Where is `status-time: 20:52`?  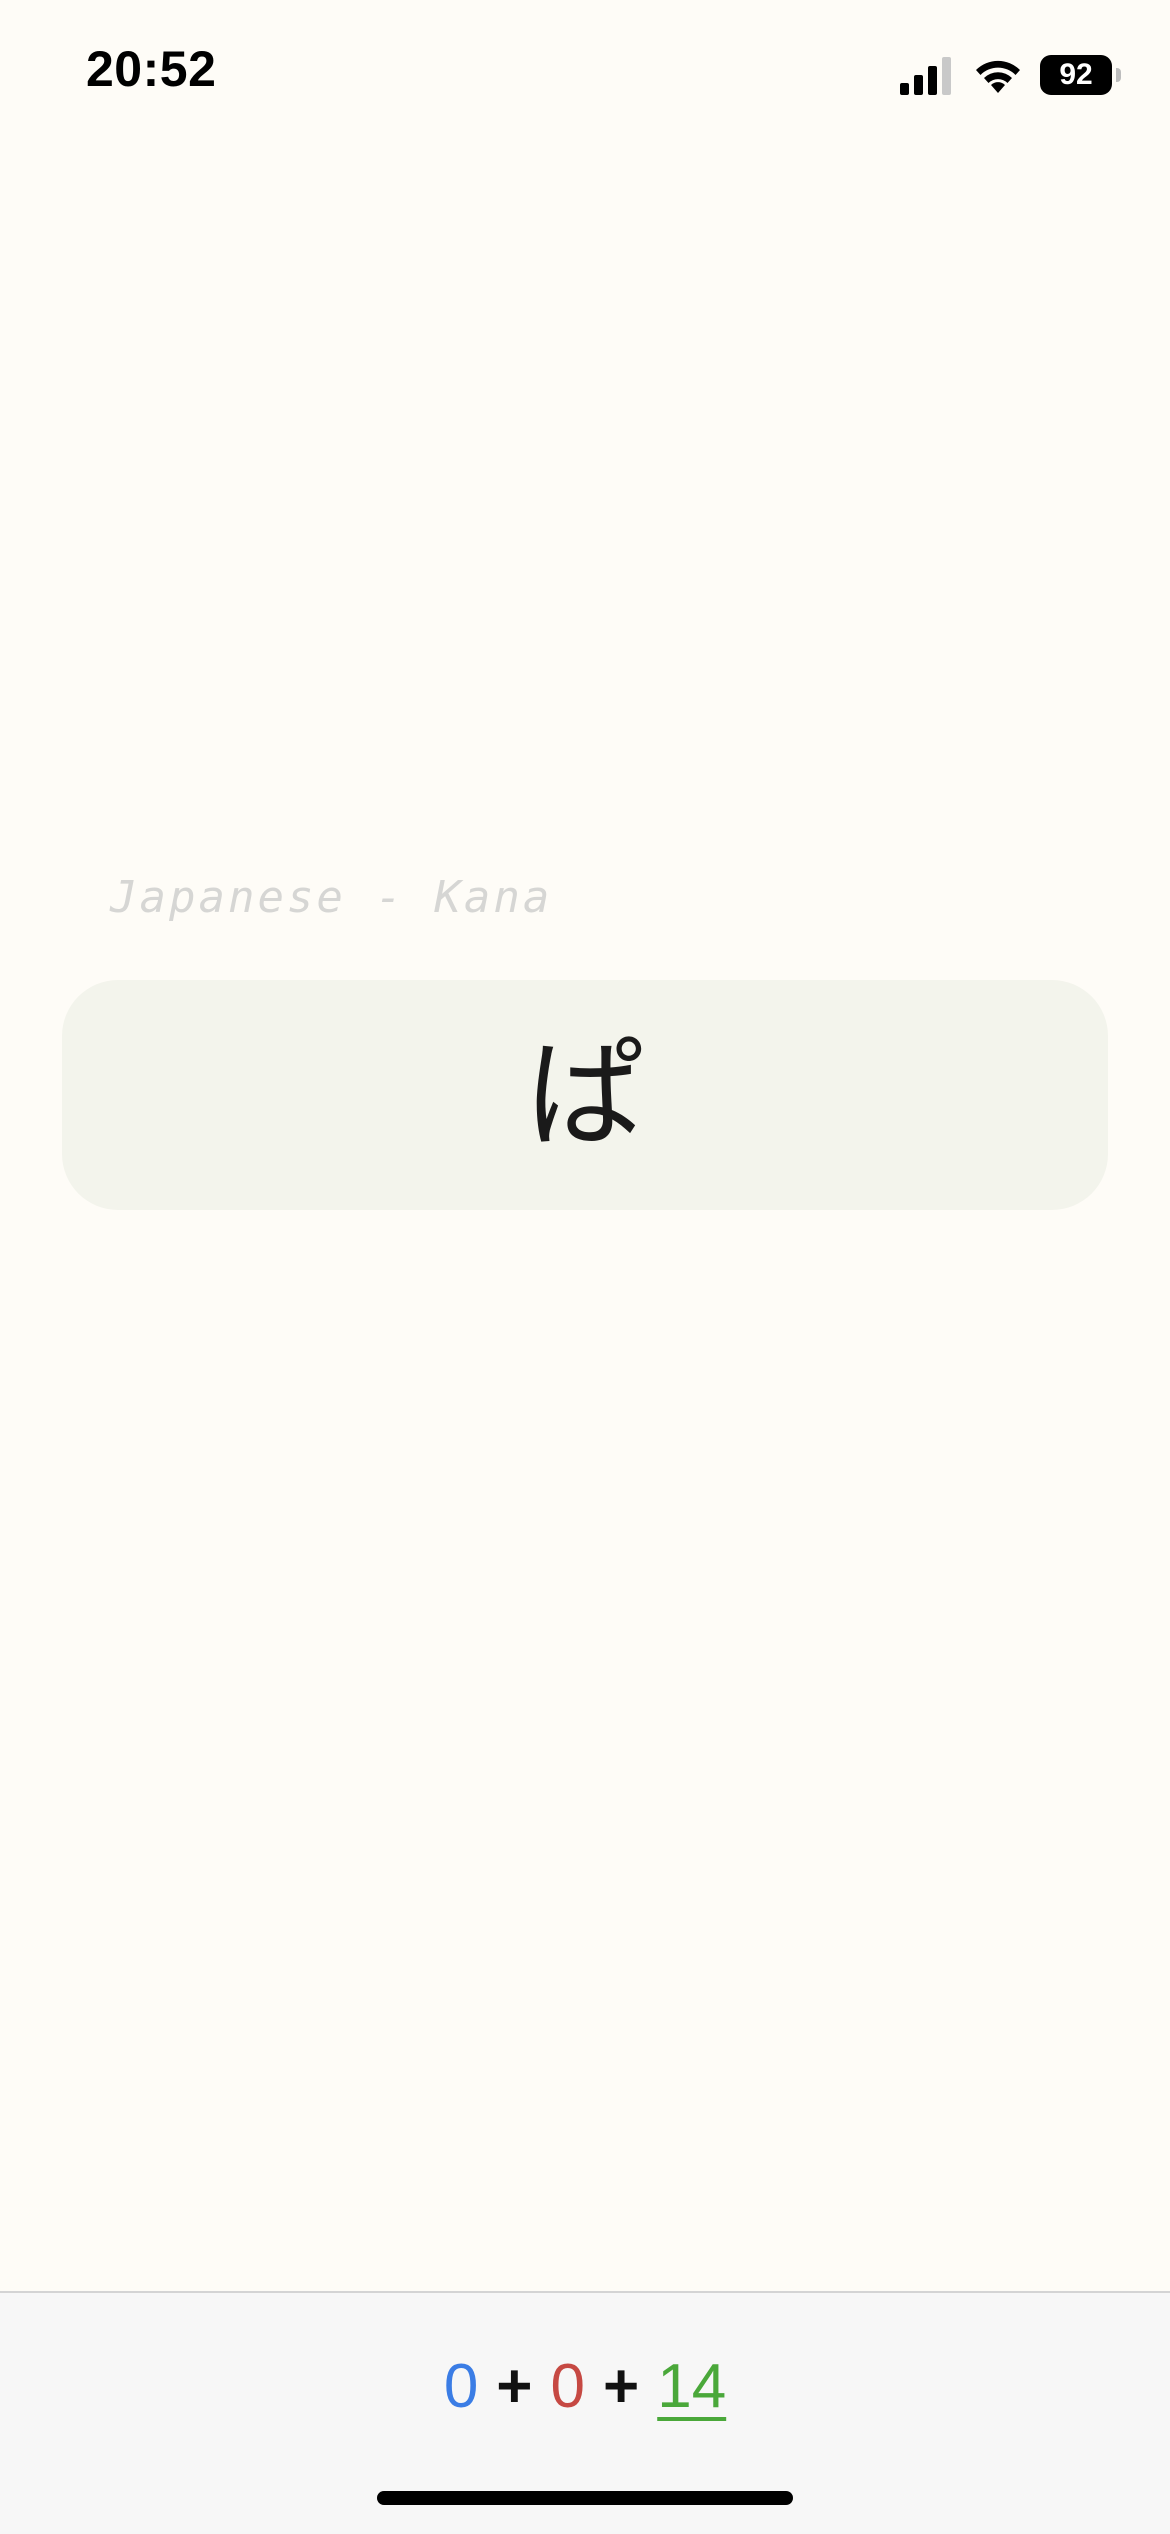 status-time: 20:52 is located at coordinates (151, 69).